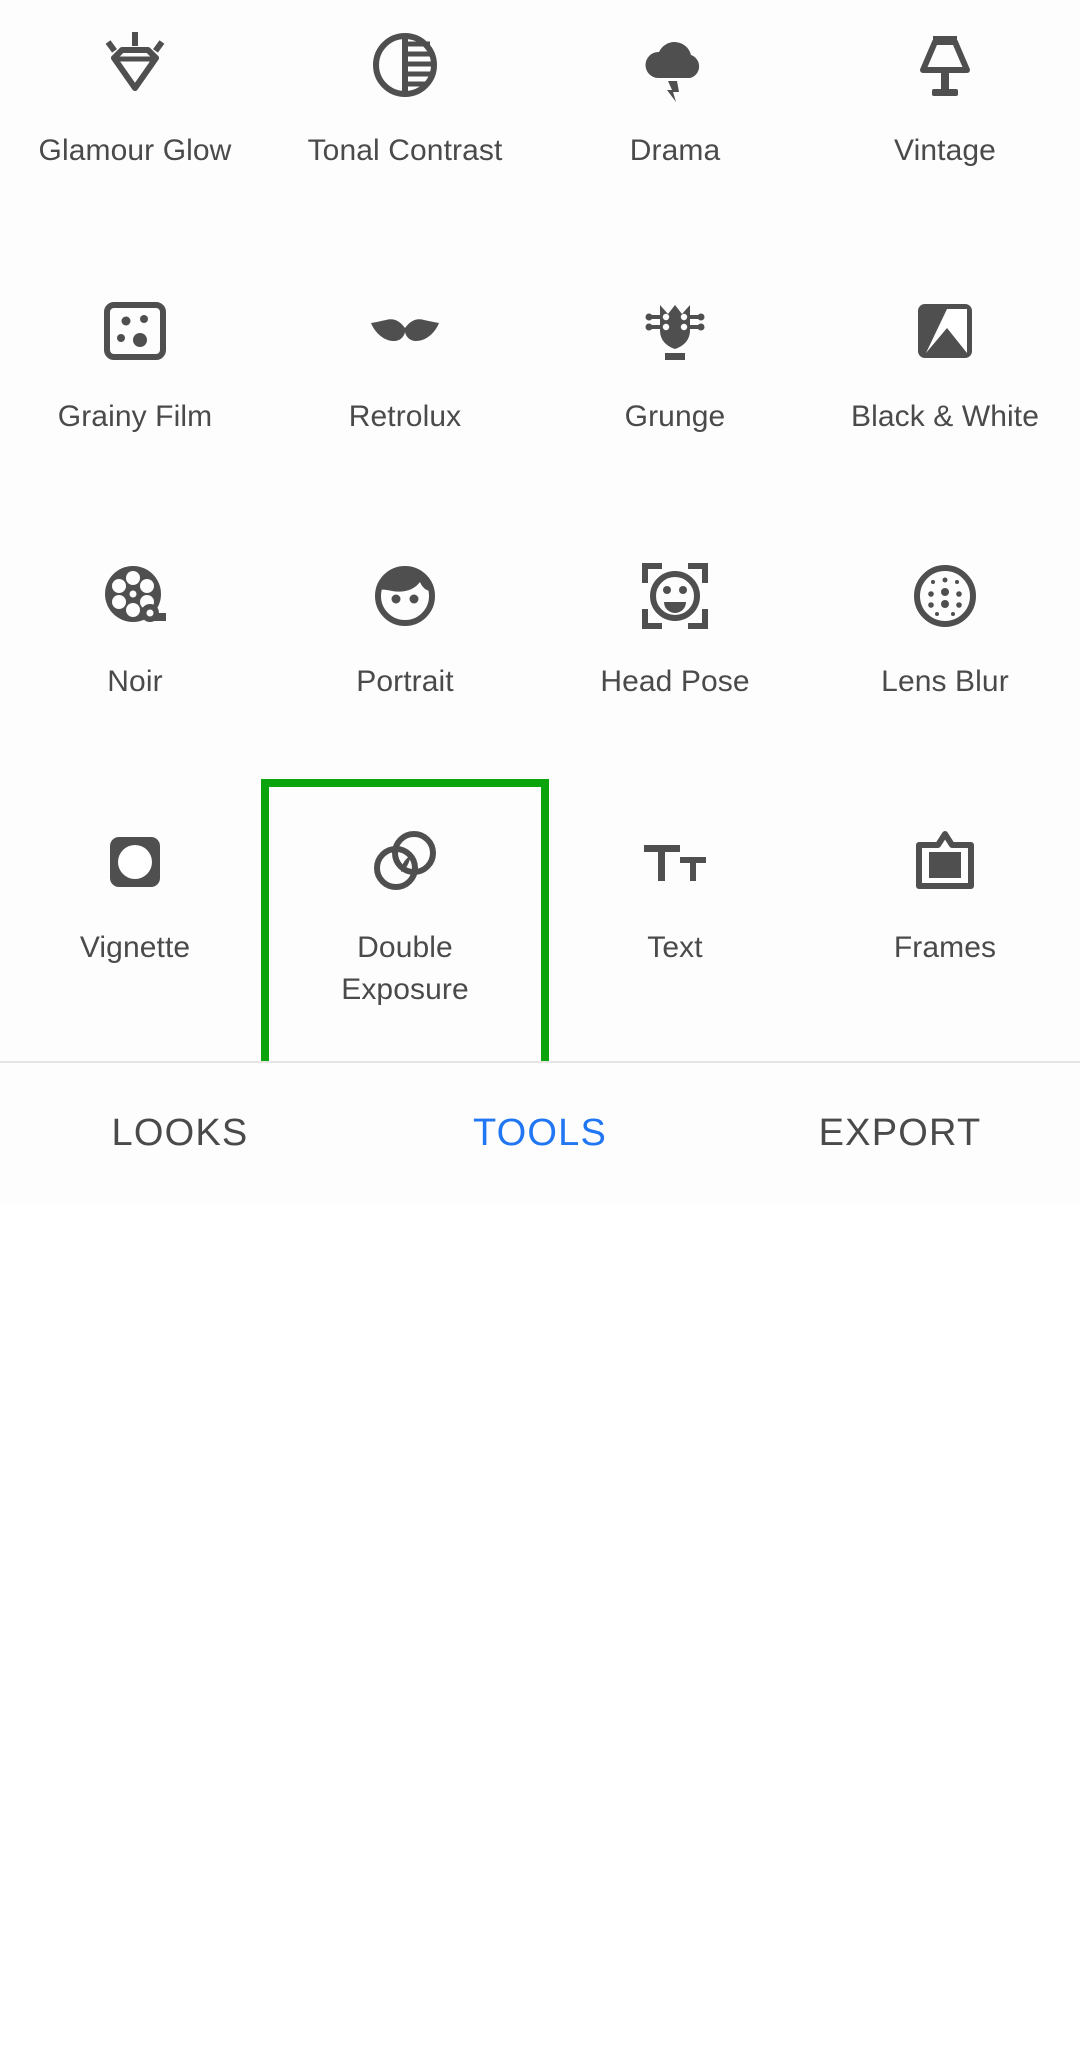  I want to click on tool-item-glamour-glow: Glamour Glow, so click(135, 133).